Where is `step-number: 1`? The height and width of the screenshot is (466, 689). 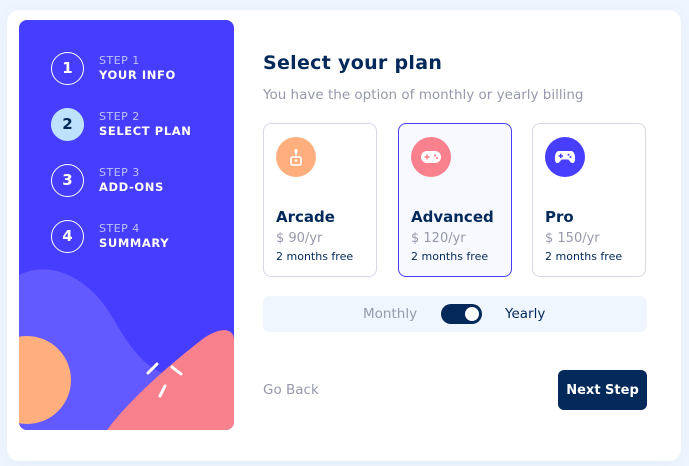 step-number: 1 is located at coordinates (67, 68).